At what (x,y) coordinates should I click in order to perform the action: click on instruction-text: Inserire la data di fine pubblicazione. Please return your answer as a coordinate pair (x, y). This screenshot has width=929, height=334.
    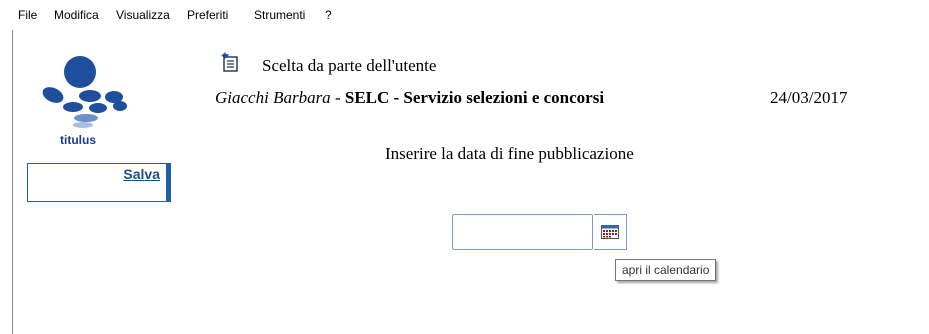
    Looking at the image, I should click on (509, 153).